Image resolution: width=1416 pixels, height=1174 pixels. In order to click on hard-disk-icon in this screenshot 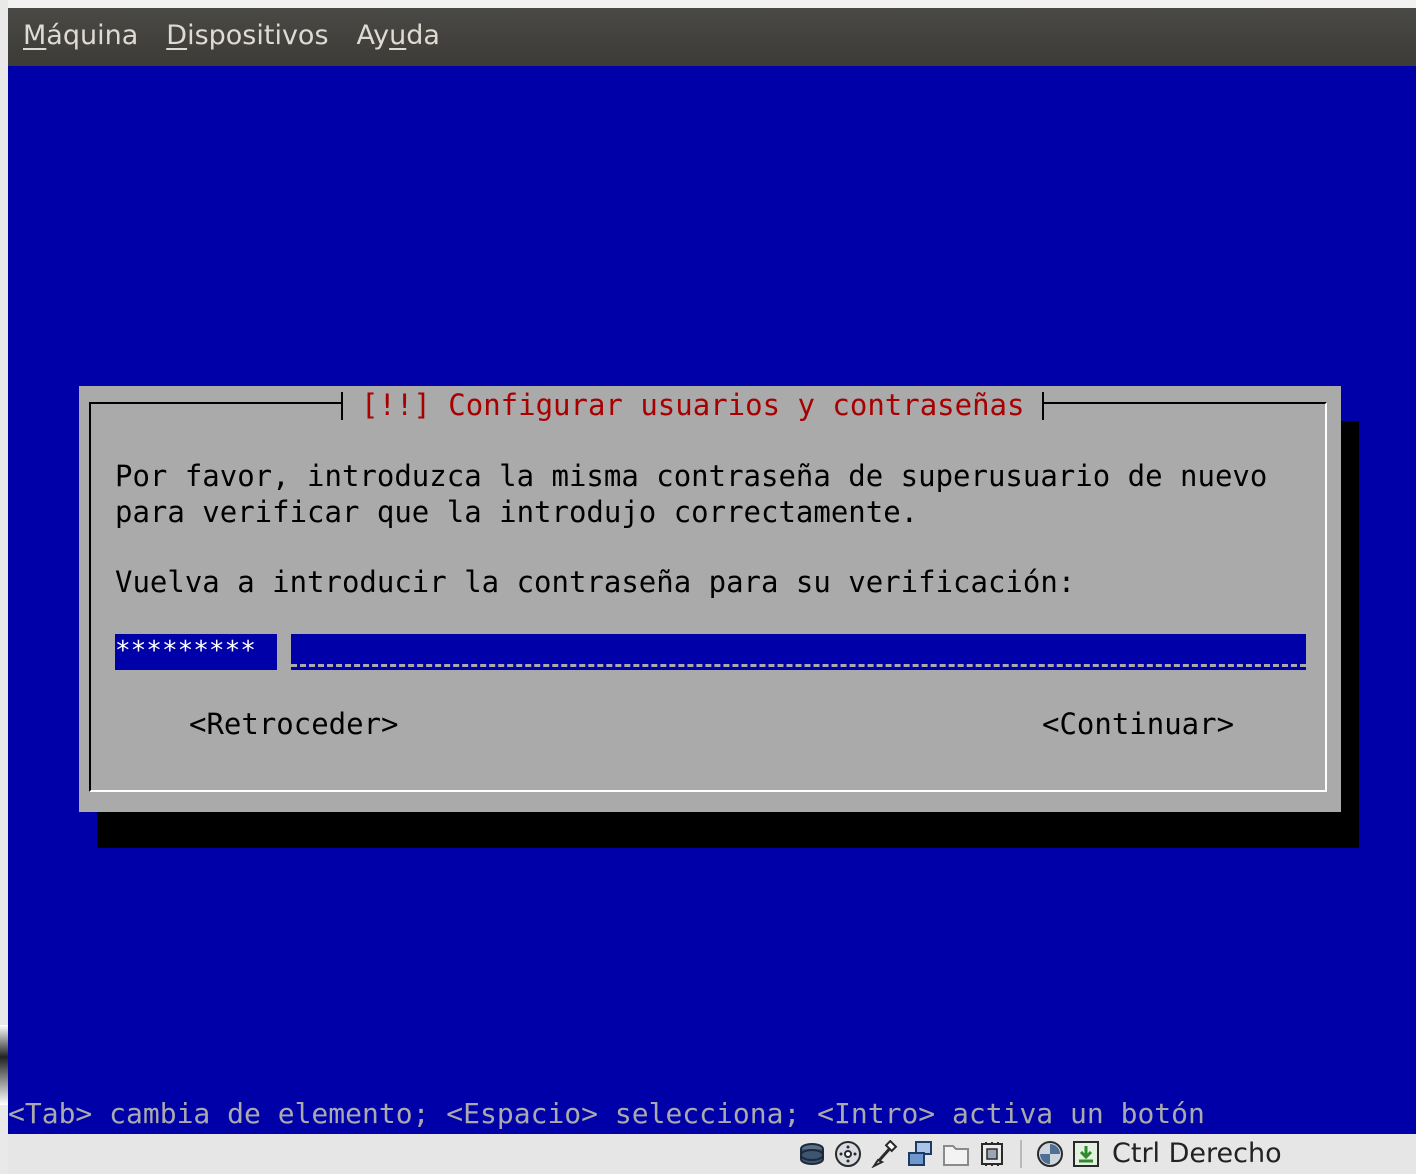, I will do `click(812, 1154)`.